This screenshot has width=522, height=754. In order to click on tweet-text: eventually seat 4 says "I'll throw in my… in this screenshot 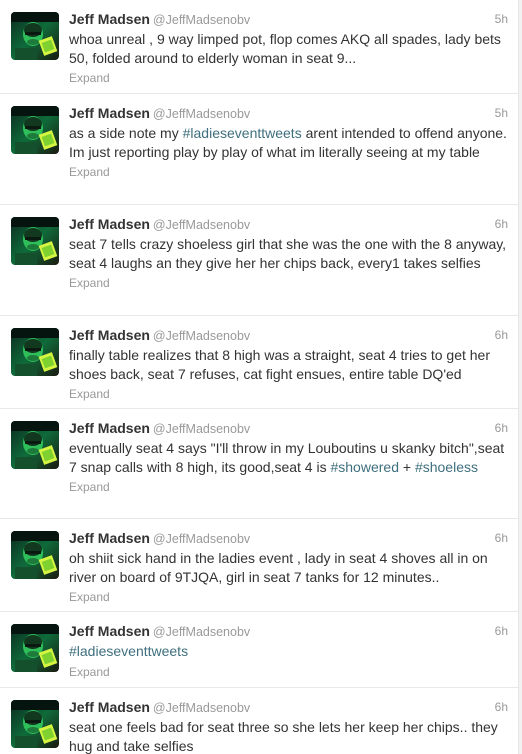, I will do `click(289, 468)`.